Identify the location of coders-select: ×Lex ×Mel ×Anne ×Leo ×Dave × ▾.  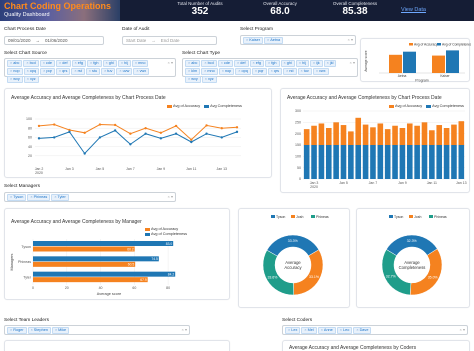
(375, 330).